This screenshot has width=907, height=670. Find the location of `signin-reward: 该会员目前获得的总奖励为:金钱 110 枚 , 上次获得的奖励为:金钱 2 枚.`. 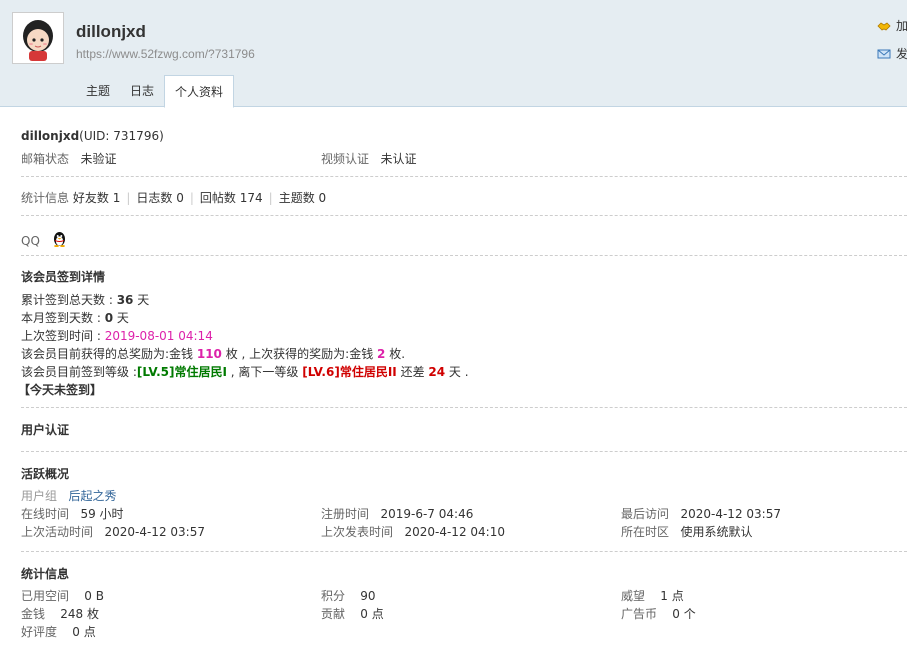

signin-reward: 该会员目前获得的总奖励为:金钱 110 枚 , 上次获得的奖励为:金钱 2 枚. is located at coordinates (213, 354).